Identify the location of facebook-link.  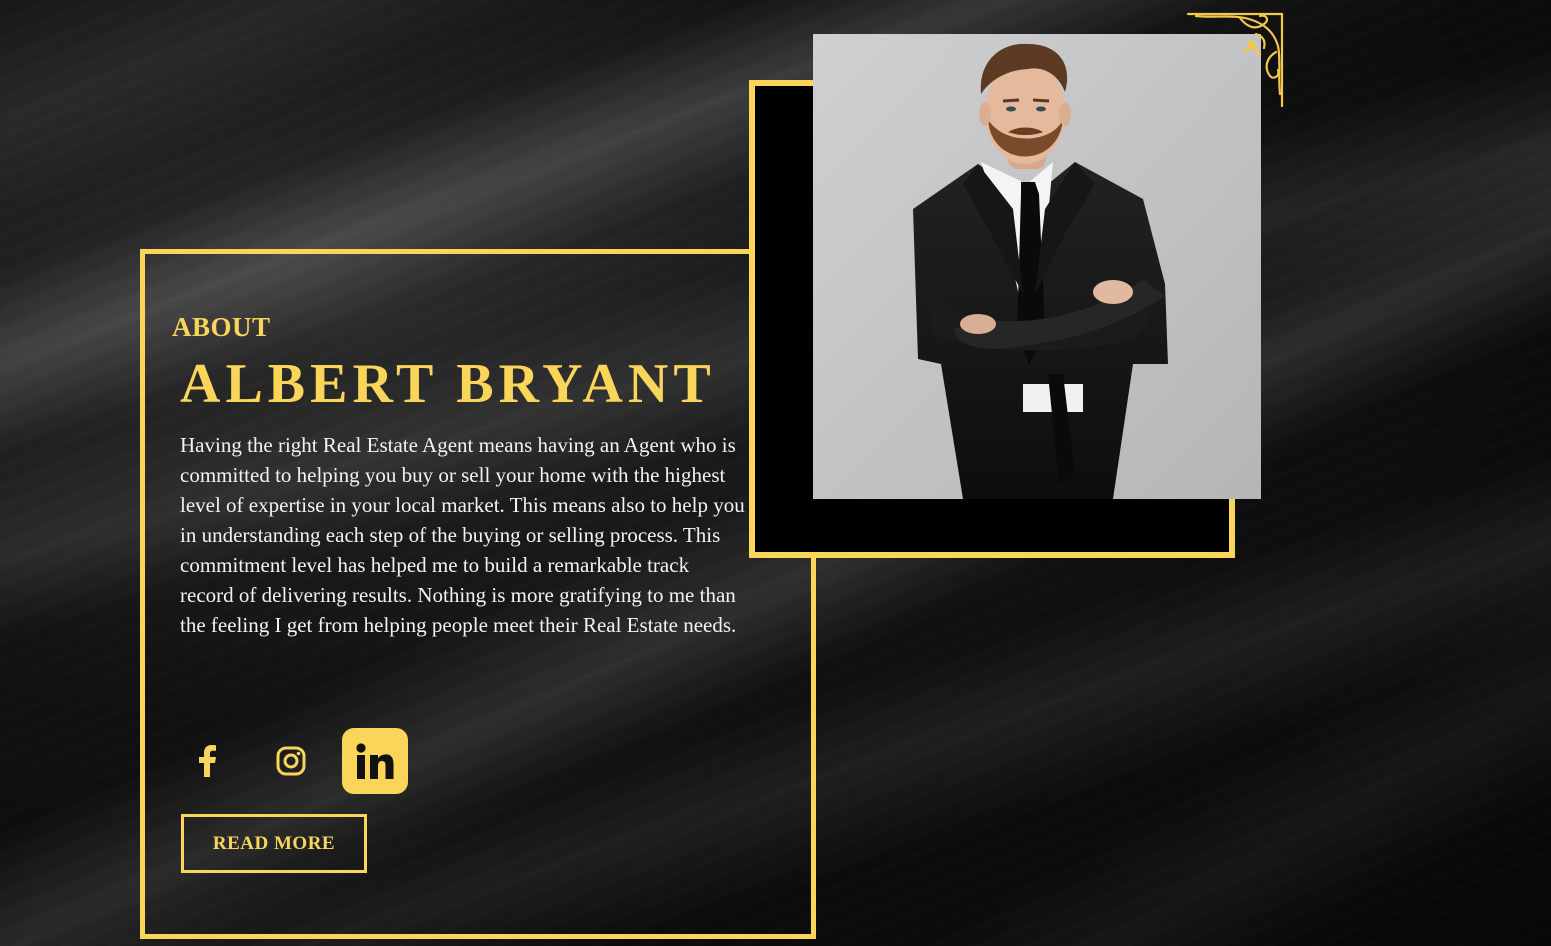
(207, 761).